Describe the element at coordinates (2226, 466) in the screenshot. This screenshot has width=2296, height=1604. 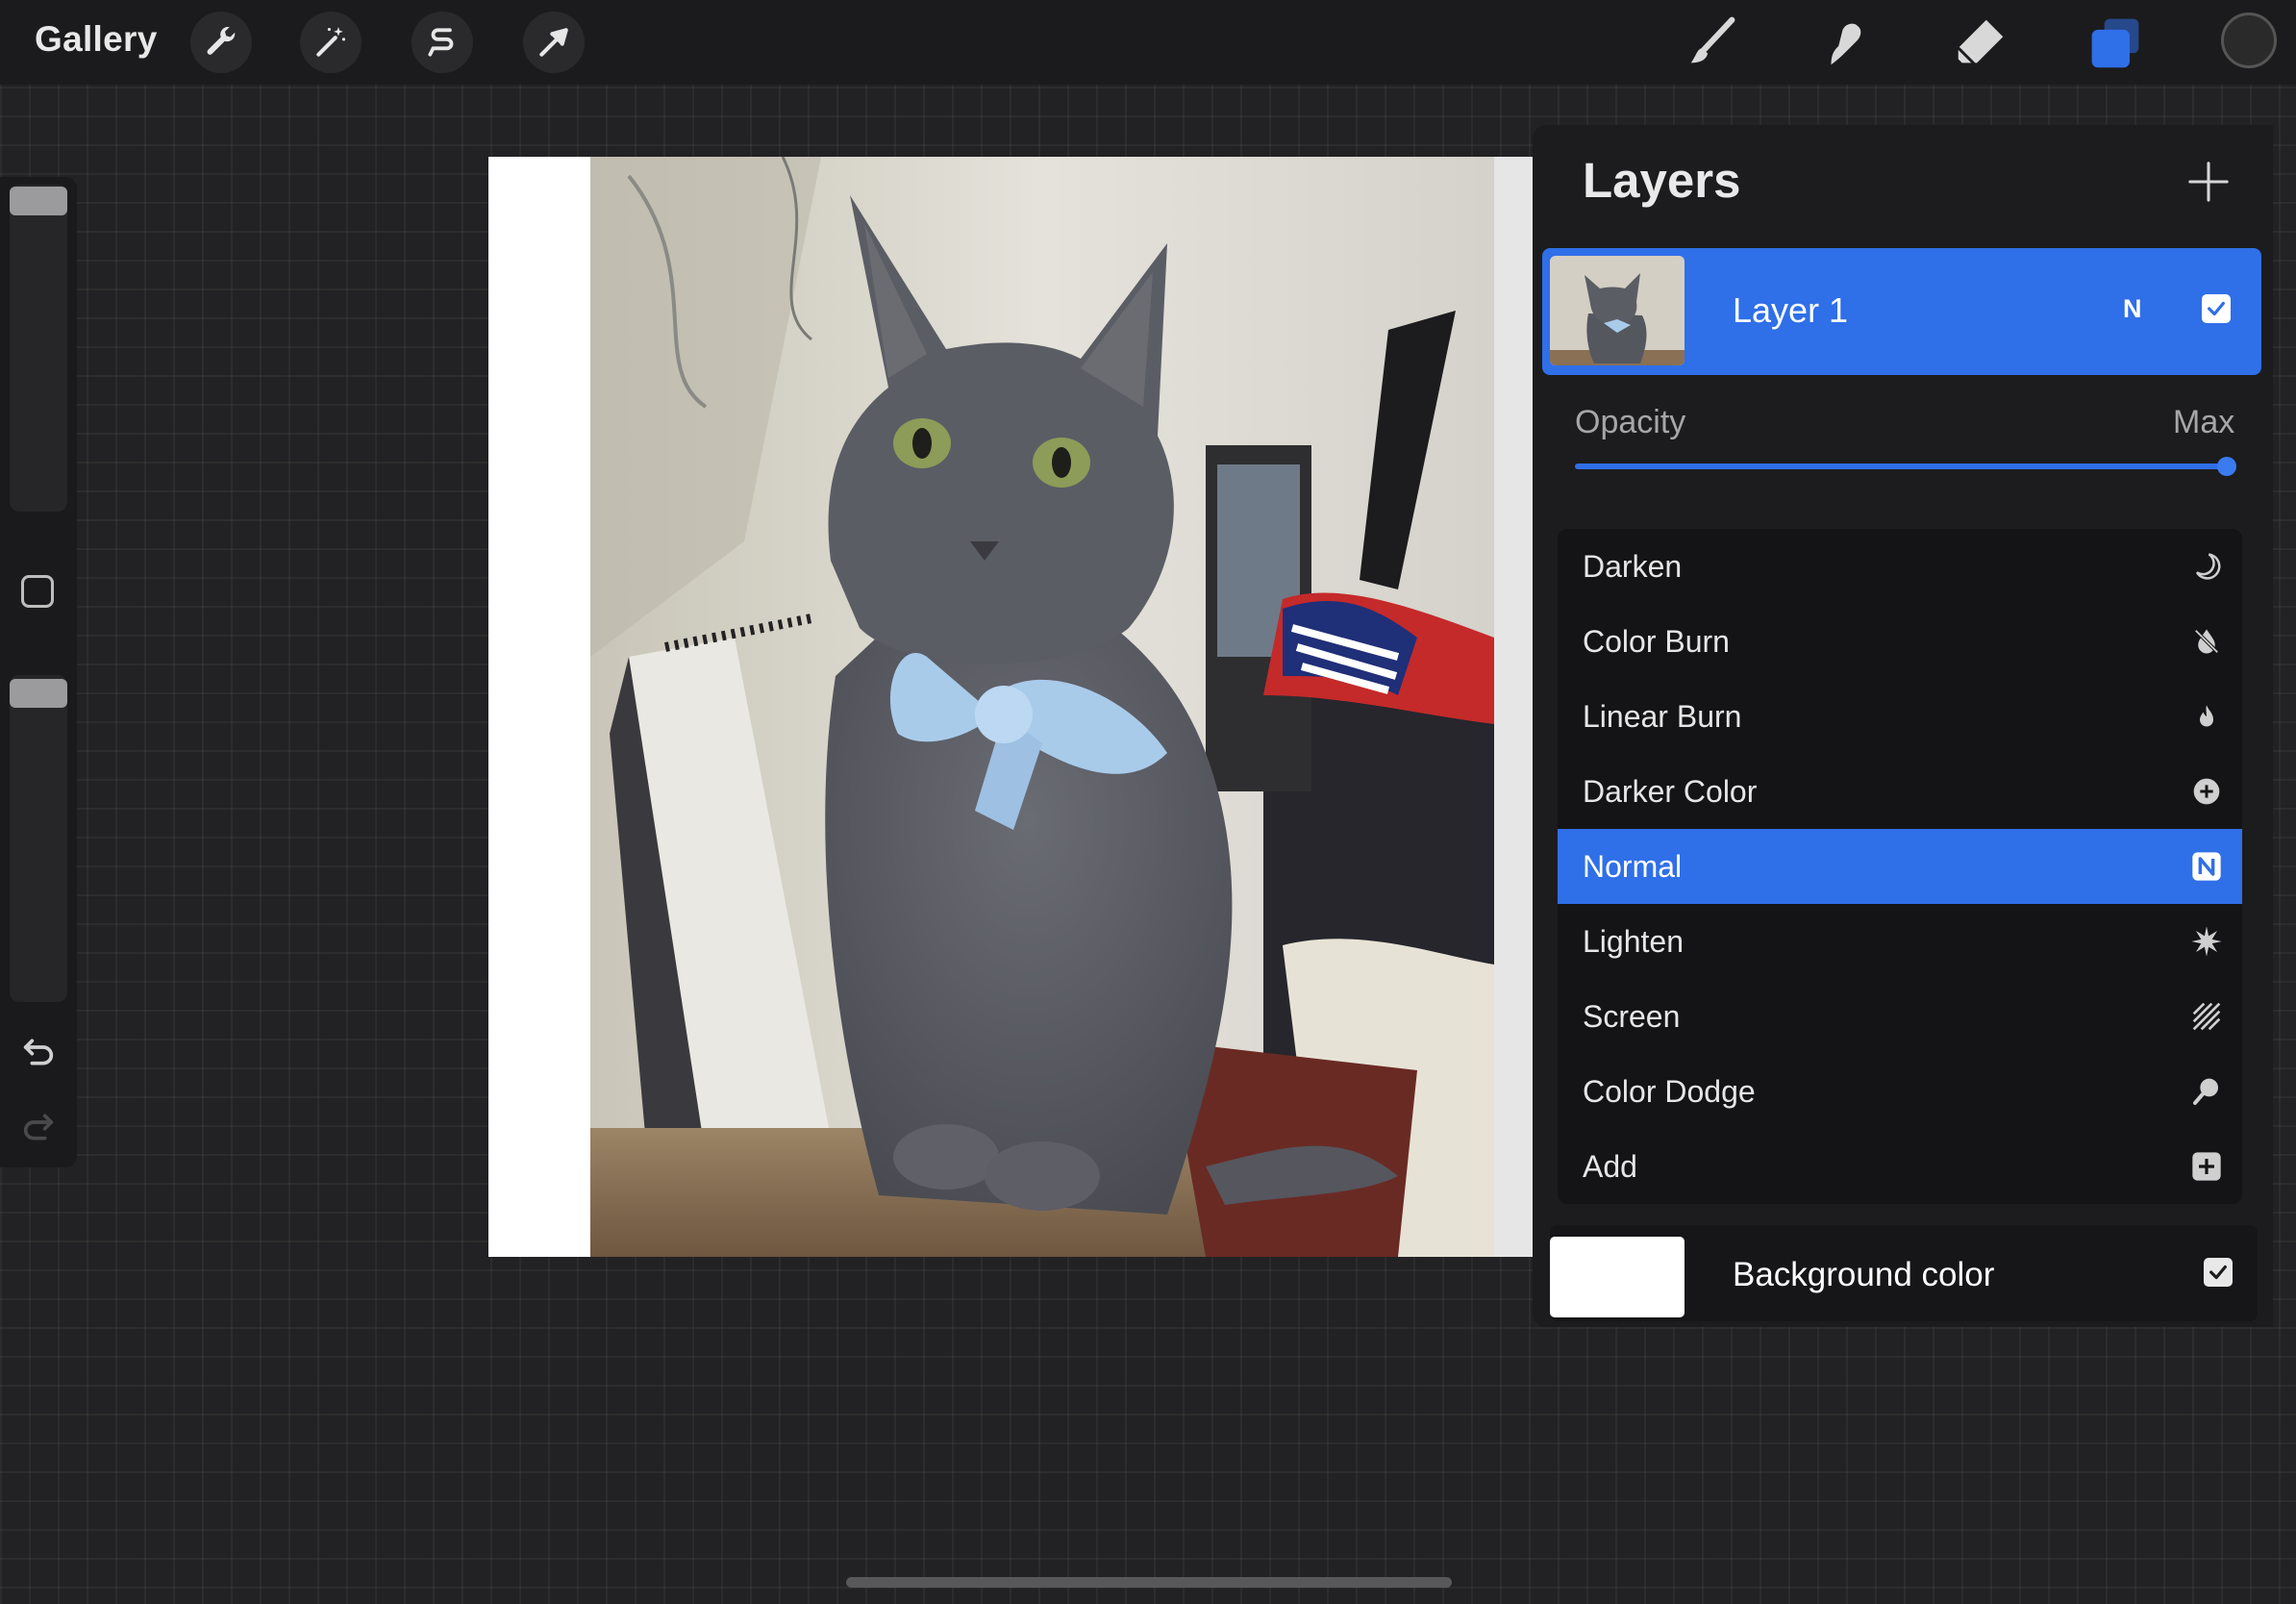
I see `opacity-slider-knob` at that location.